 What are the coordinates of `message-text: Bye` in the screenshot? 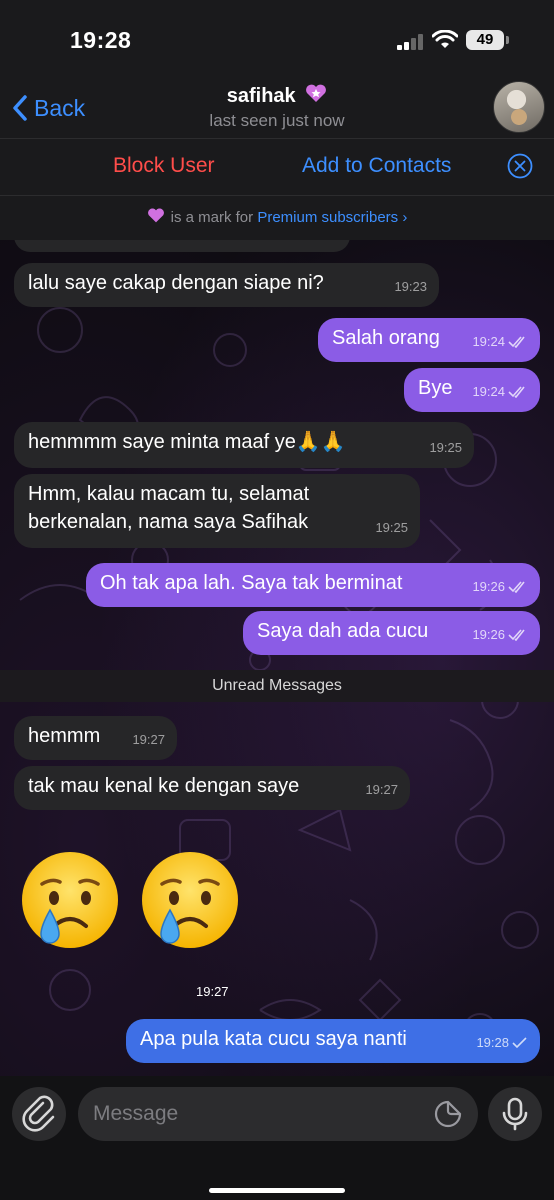 It's located at (435, 388).